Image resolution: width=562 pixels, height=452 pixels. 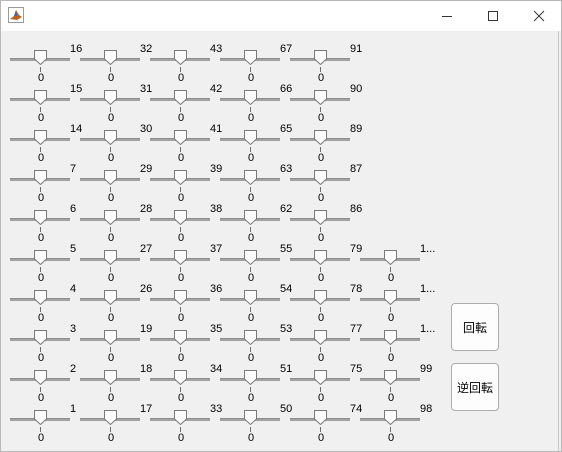 I want to click on slider: 07, so click(x=43, y=181).